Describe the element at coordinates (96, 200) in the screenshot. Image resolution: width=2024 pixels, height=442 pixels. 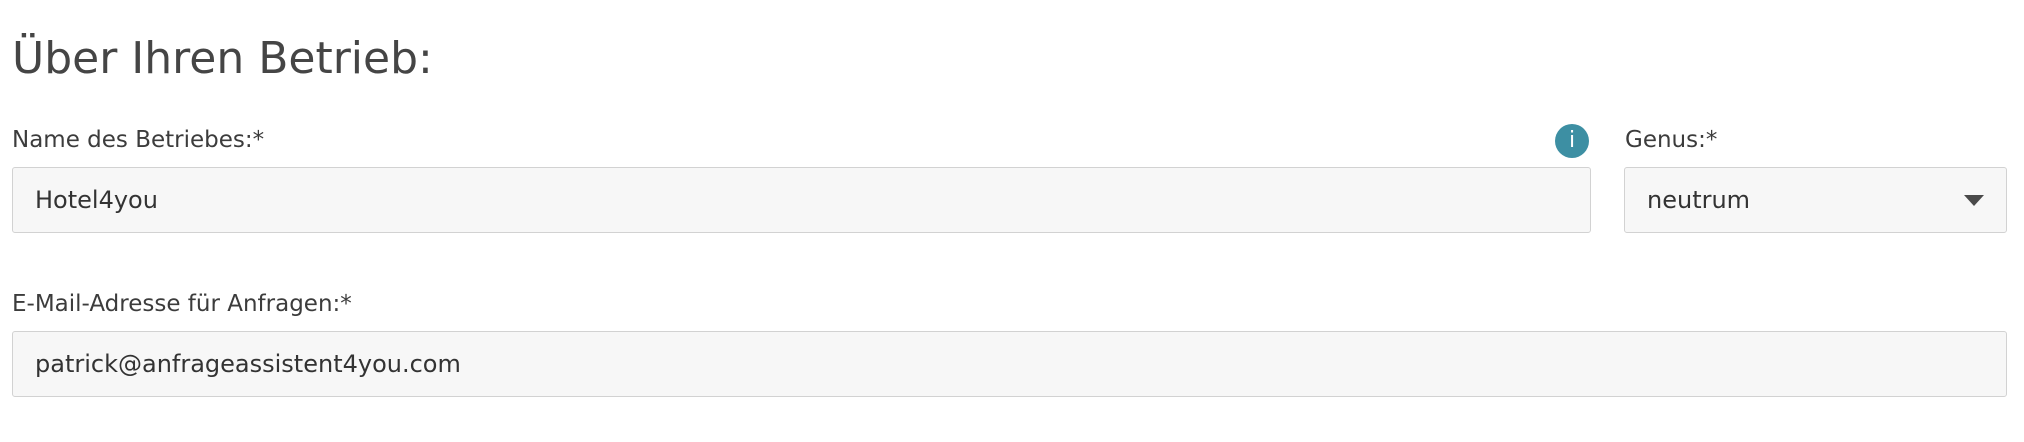
I see `business-name-value: Hotel4you` at that location.